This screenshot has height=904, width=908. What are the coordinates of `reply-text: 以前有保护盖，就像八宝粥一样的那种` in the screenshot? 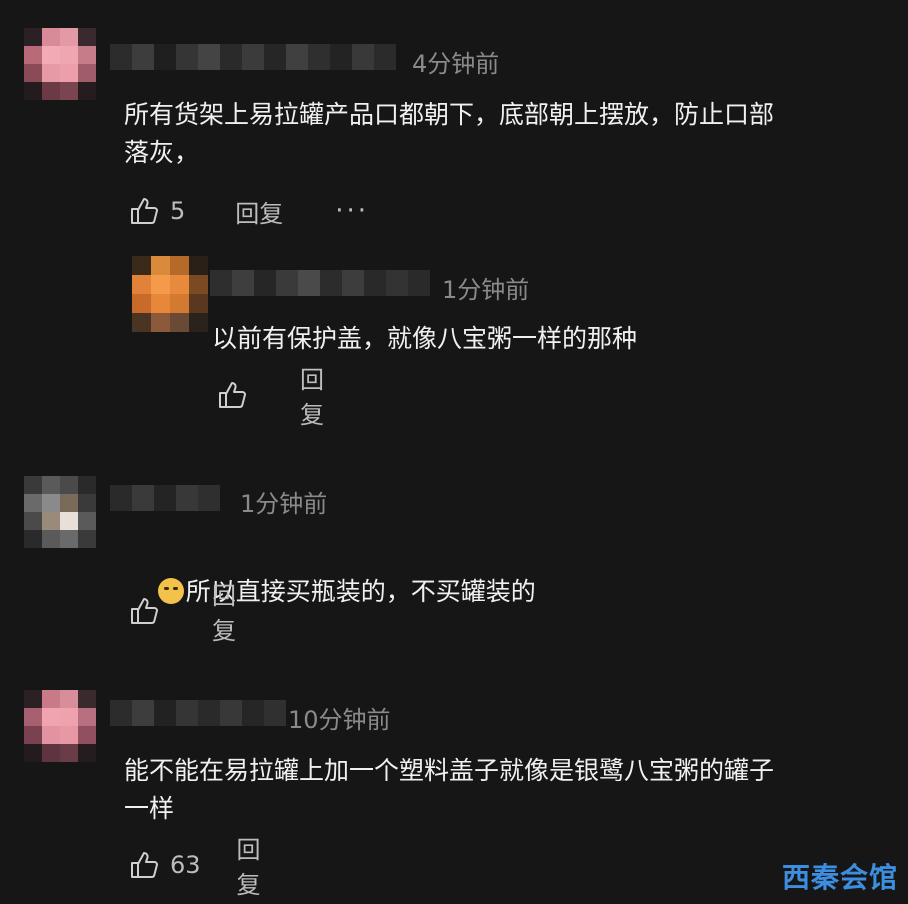 It's located at (425, 338).